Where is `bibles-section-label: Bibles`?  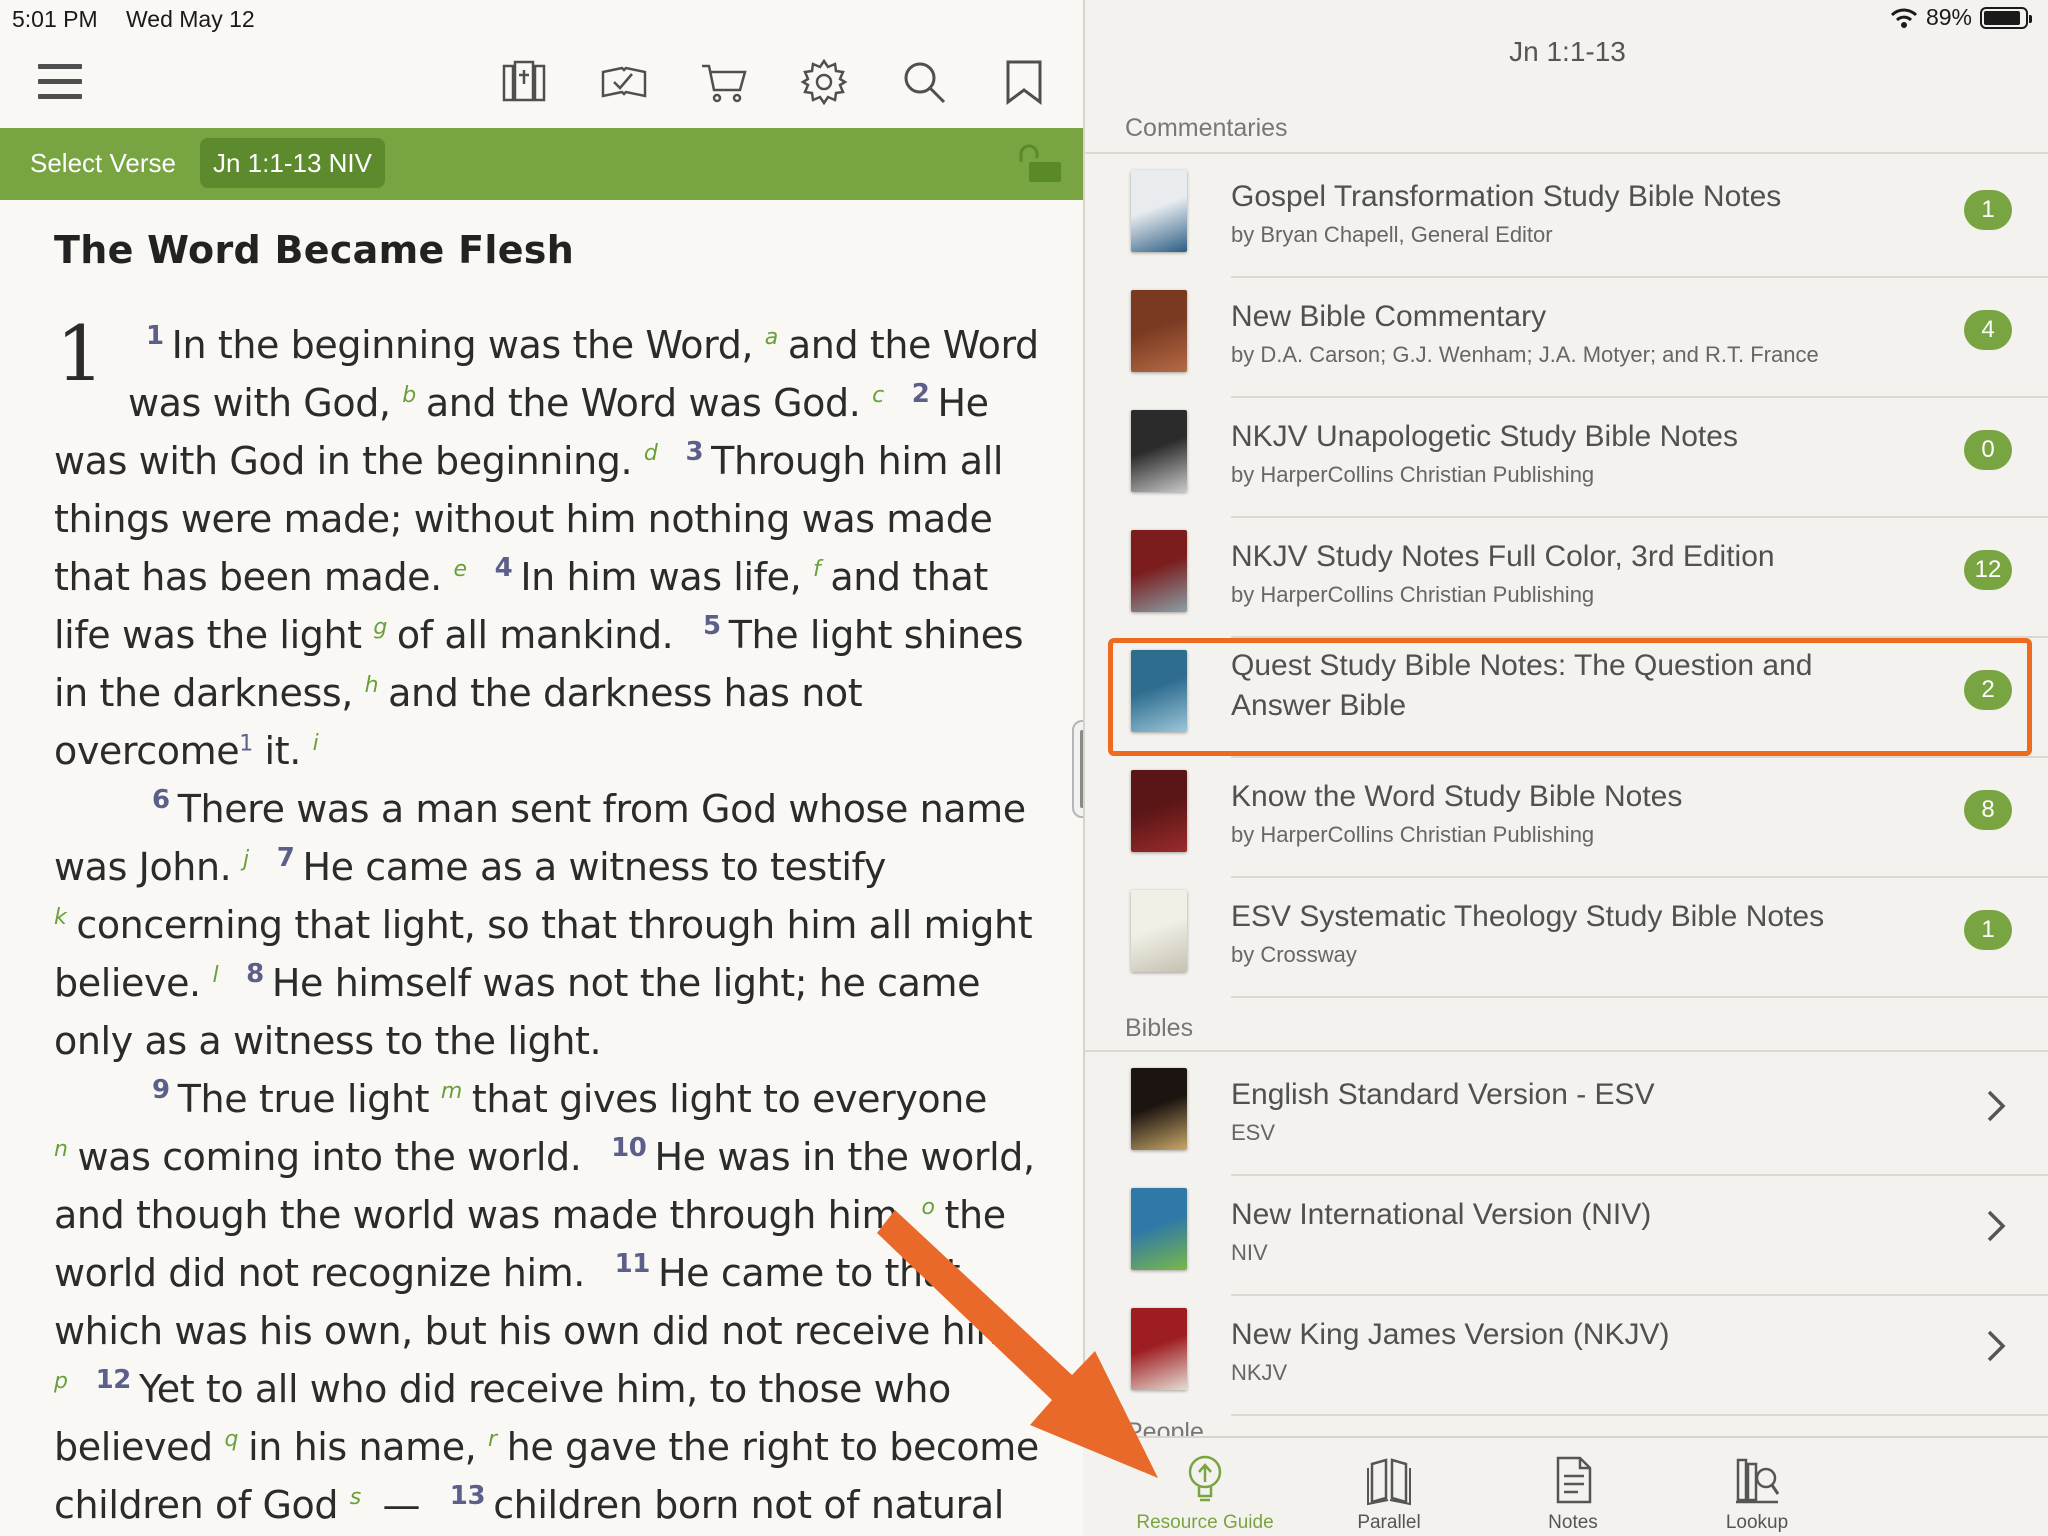 bibles-section-label: Bibles is located at coordinates (1159, 1028).